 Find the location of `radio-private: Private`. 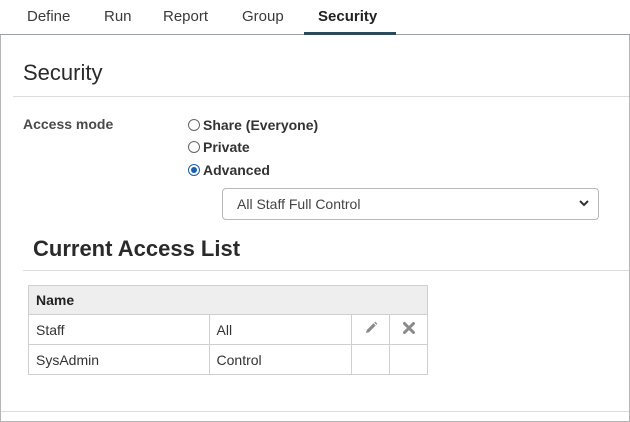

radio-private: Private is located at coordinates (219, 147).